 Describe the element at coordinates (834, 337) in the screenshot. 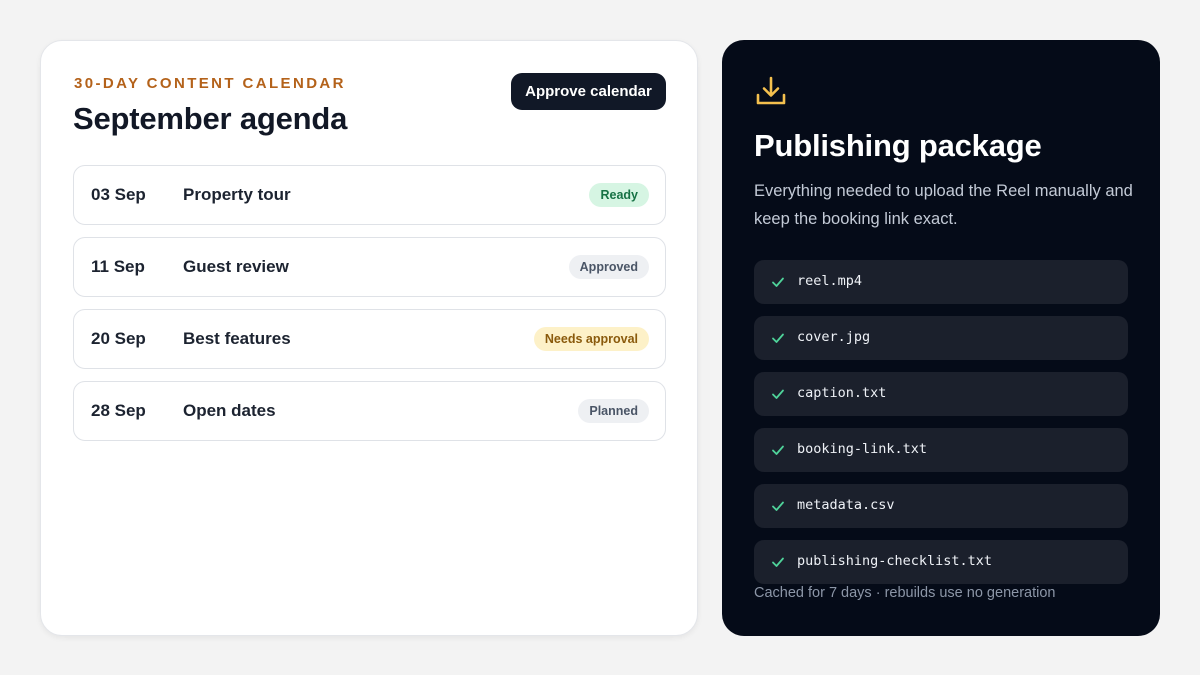

I see `file-name: cover.jpg` at that location.